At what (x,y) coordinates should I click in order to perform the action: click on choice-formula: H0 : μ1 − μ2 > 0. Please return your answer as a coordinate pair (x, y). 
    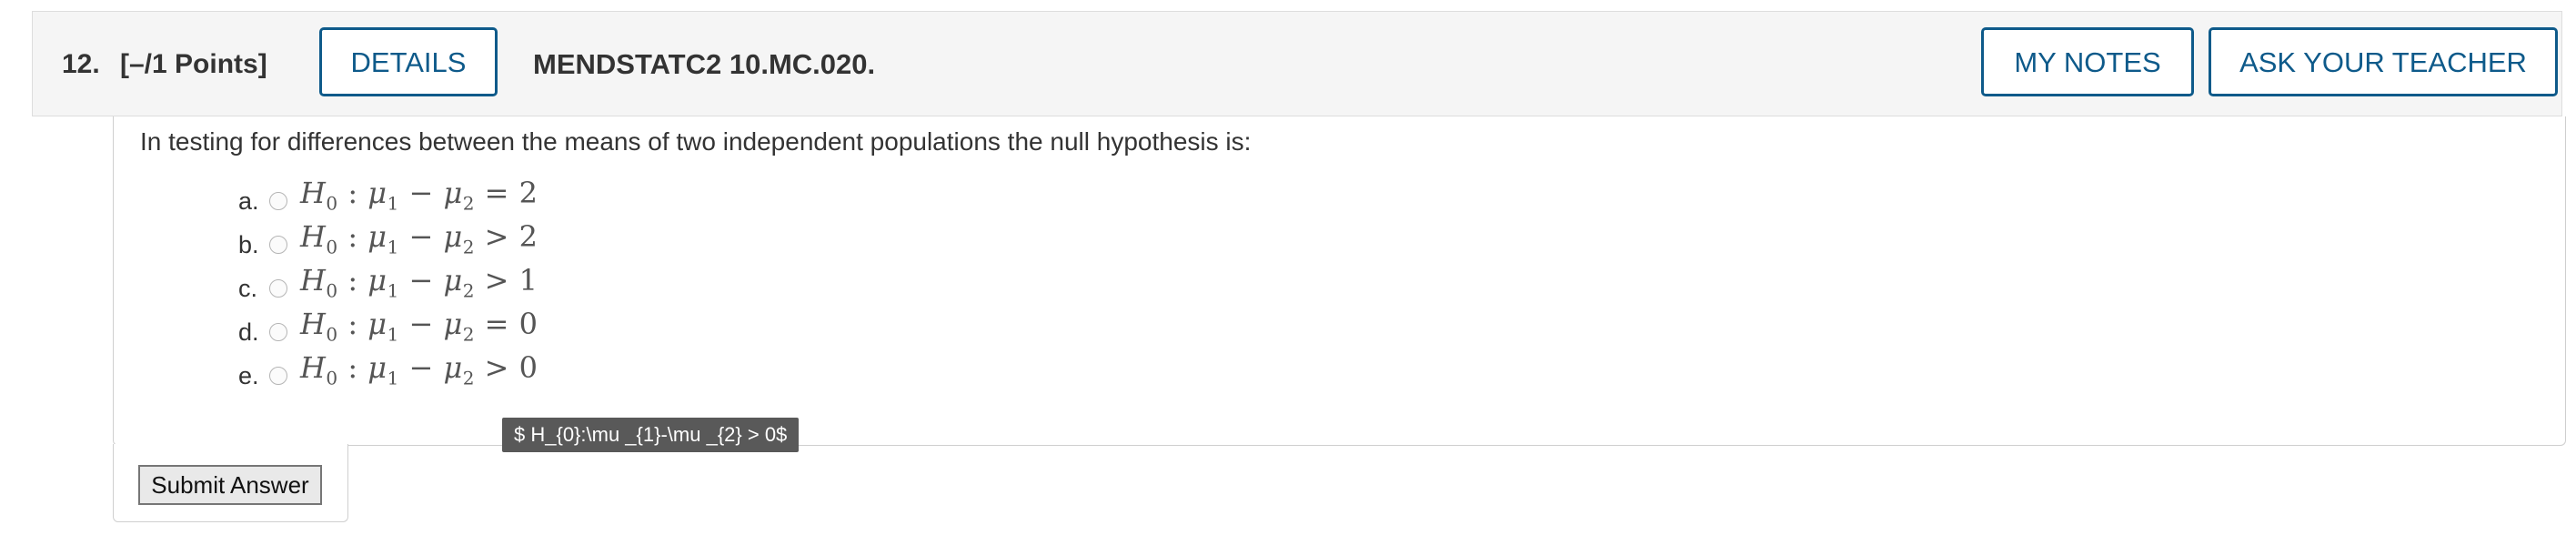
    Looking at the image, I should click on (419, 369).